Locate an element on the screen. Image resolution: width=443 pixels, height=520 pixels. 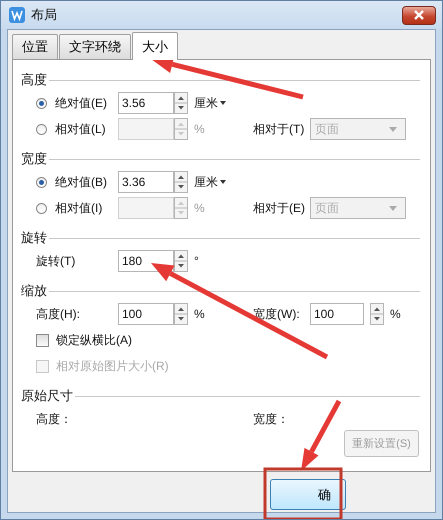
section-title: 缩放 is located at coordinates (34, 291).